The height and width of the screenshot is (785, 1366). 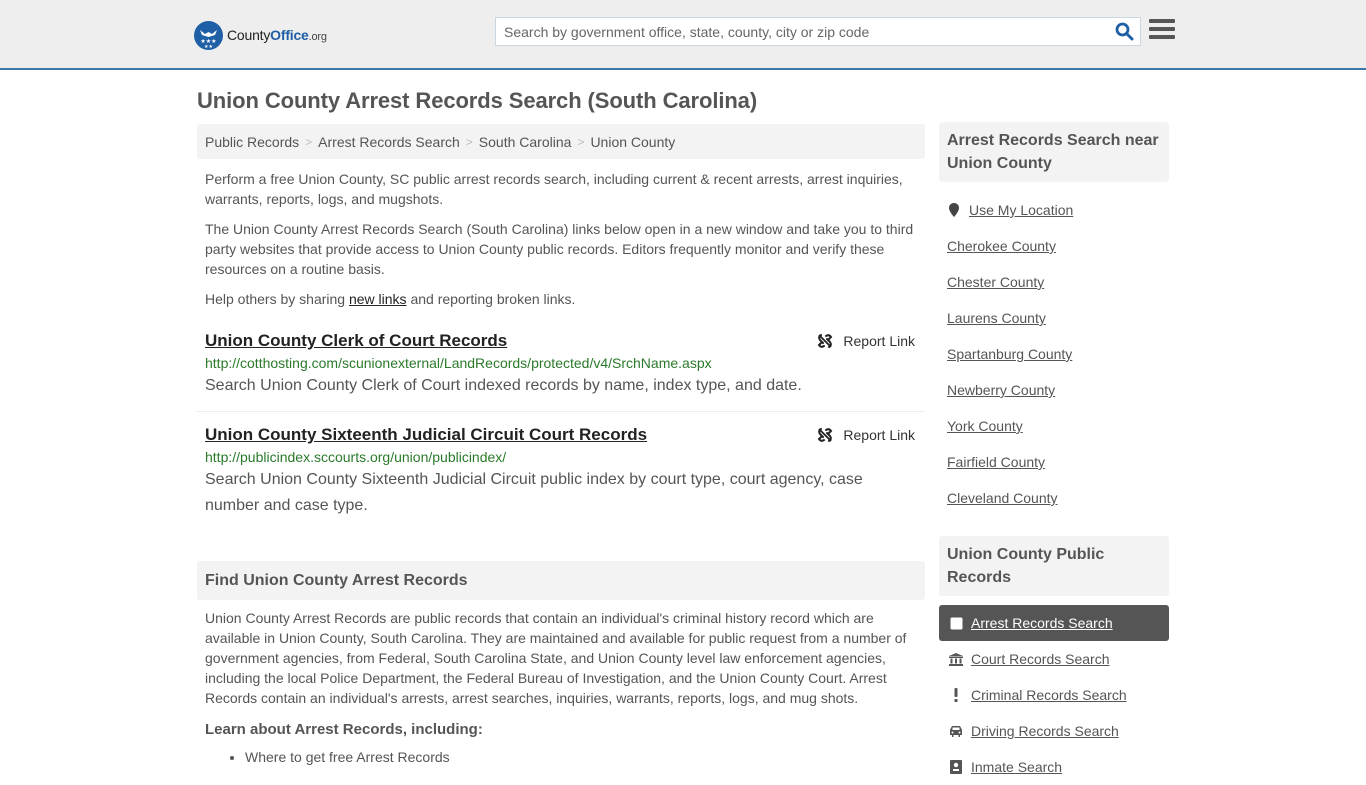 I want to click on top-header: ★★★ ★★ CountyOffice.org, so click(x=683, y=35).